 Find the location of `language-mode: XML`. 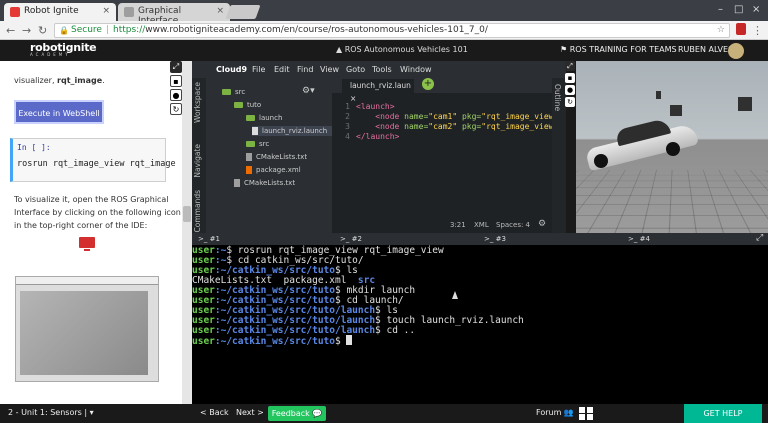

language-mode: XML is located at coordinates (481, 225).